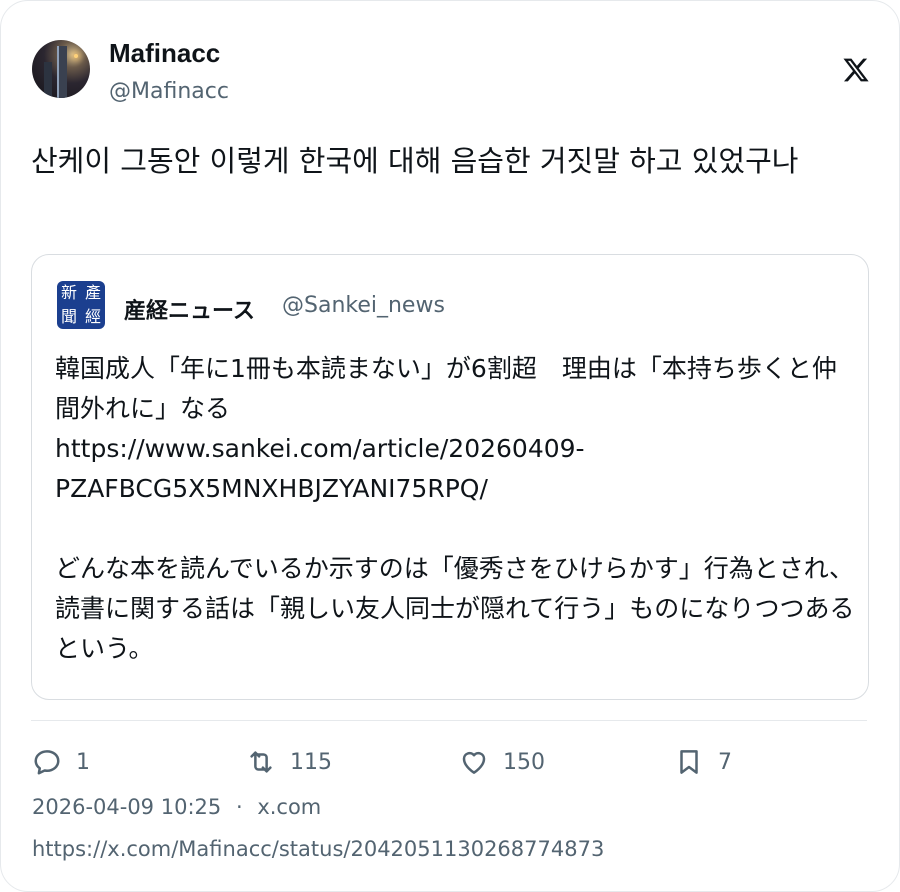 Image resolution: width=900 pixels, height=892 pixels. Describe the element at coordinates (68, 292) in the screenshot. I see `logo-char: 新` at that location.